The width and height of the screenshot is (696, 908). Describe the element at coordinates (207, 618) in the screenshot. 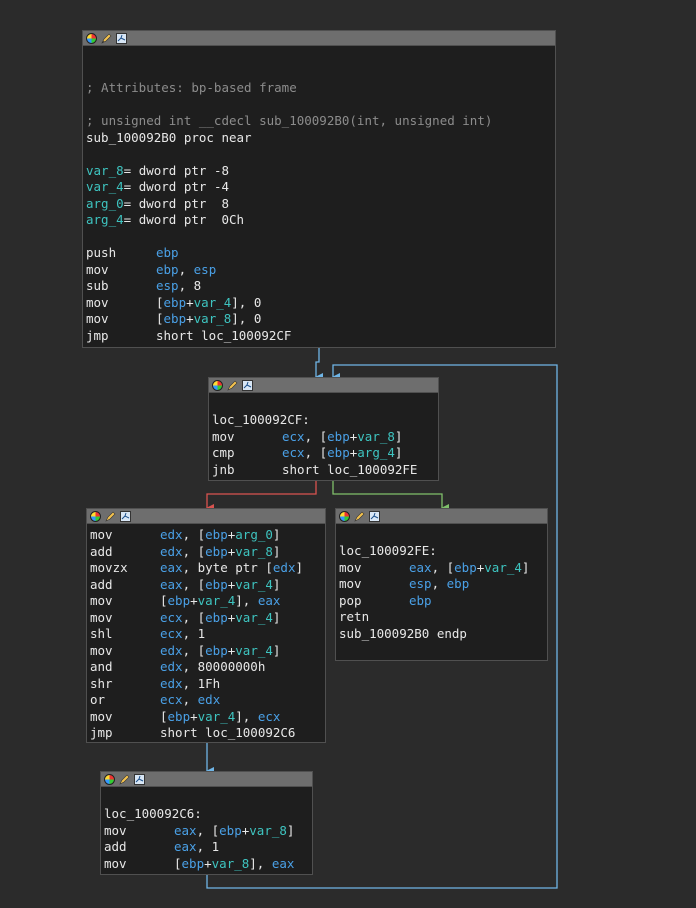

I see `instruction-line: mov ecx, [ebp+var_4]` at that location.